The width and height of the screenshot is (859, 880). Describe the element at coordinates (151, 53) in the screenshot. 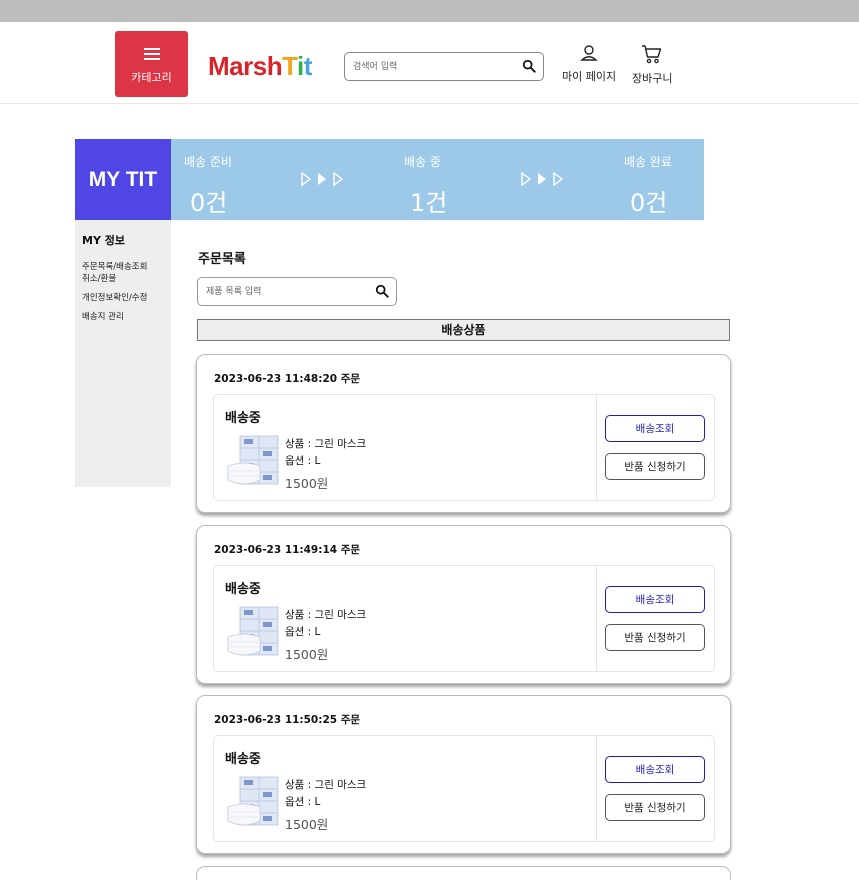

I see `hamburger-icon` at that location.